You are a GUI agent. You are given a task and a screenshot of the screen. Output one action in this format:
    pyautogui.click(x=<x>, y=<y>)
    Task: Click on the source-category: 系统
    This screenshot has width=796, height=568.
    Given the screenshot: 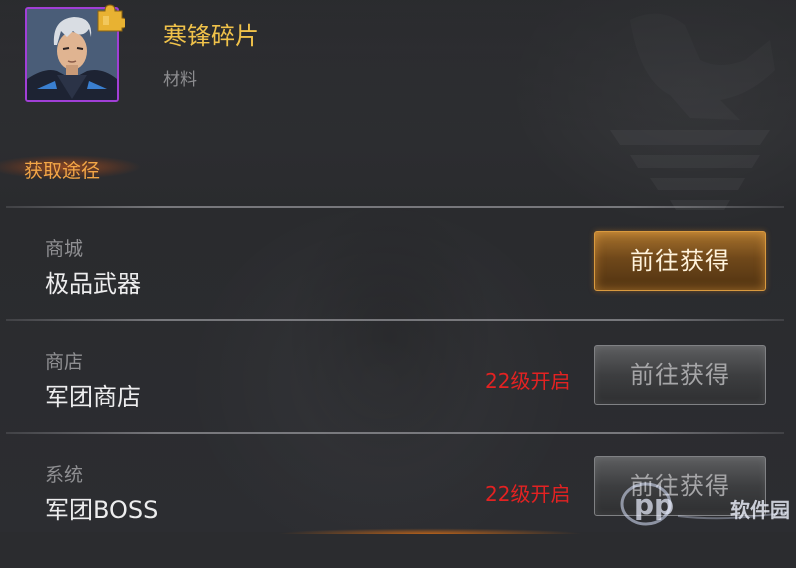 What is the action you would take?
    pyautogui.click(x=64, y=475)
    